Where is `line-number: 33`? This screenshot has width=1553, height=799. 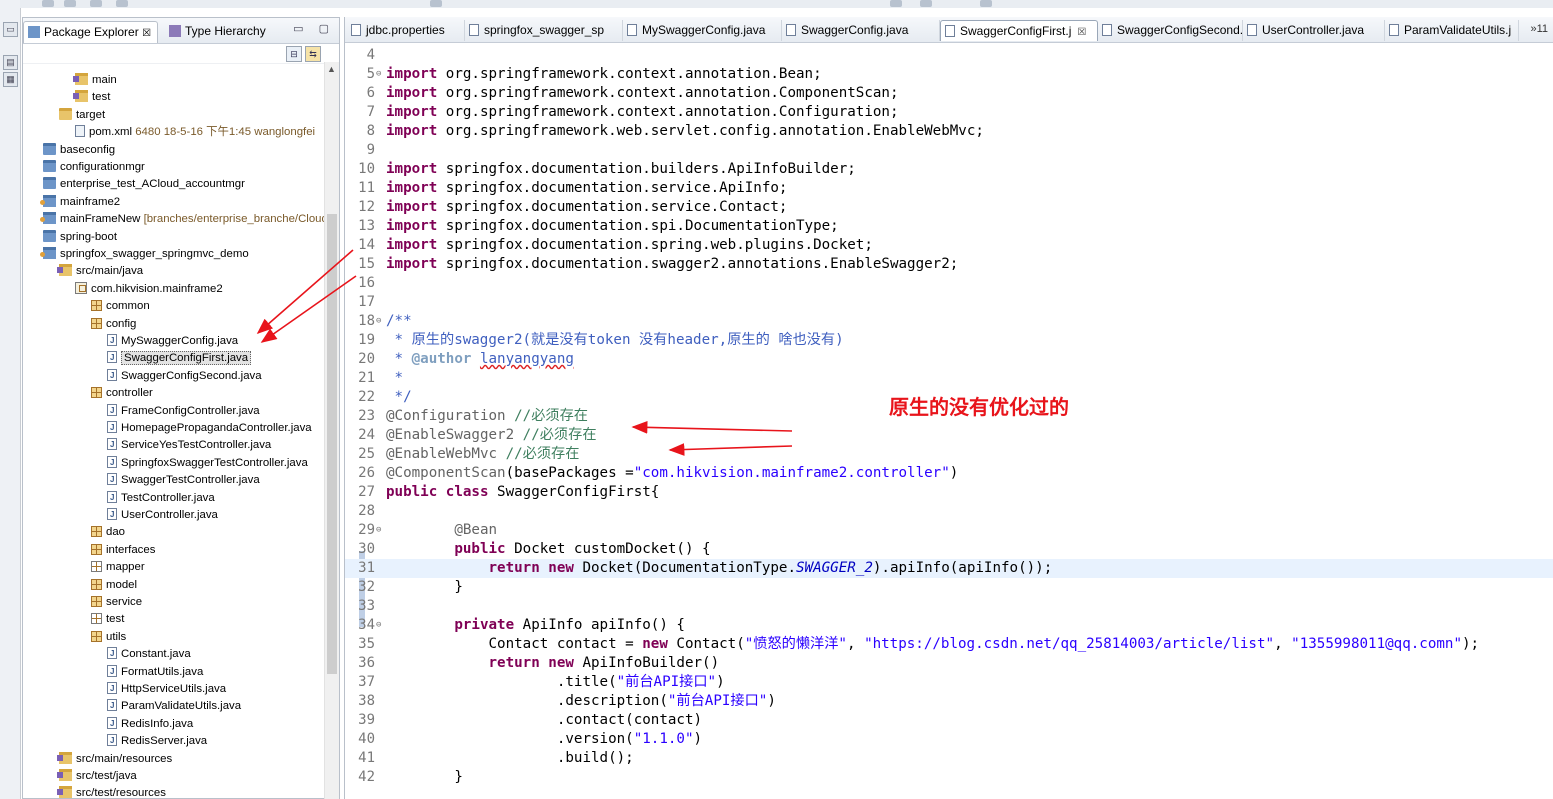
line-number: 33 is located at coordinates (366, 606).